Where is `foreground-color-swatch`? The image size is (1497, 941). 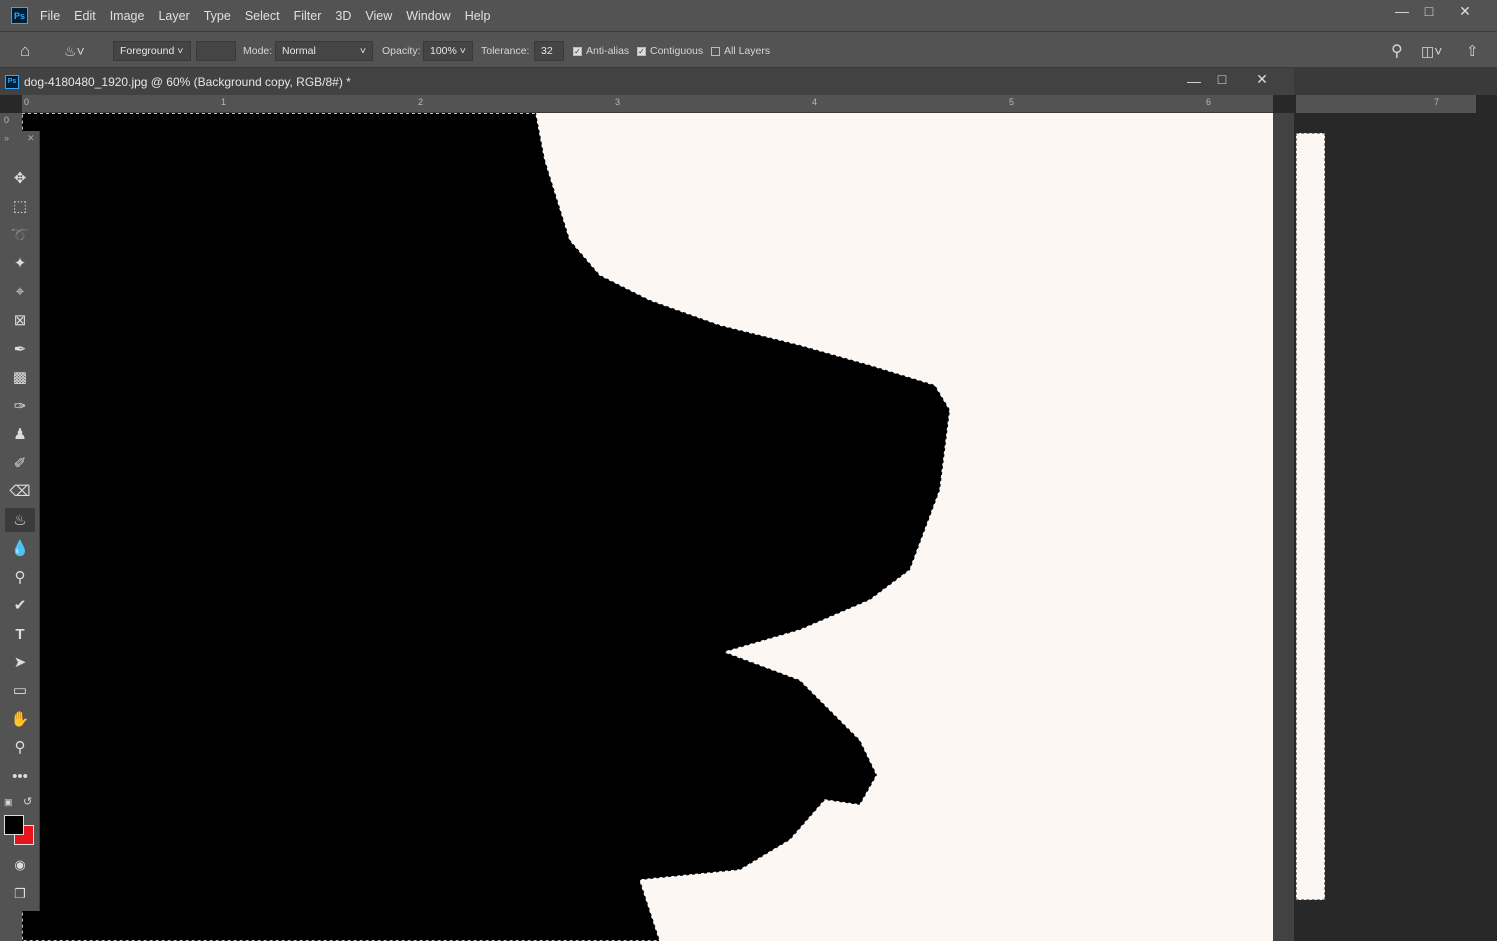
foreground-color-swatch is located at coordinates (14, 825).